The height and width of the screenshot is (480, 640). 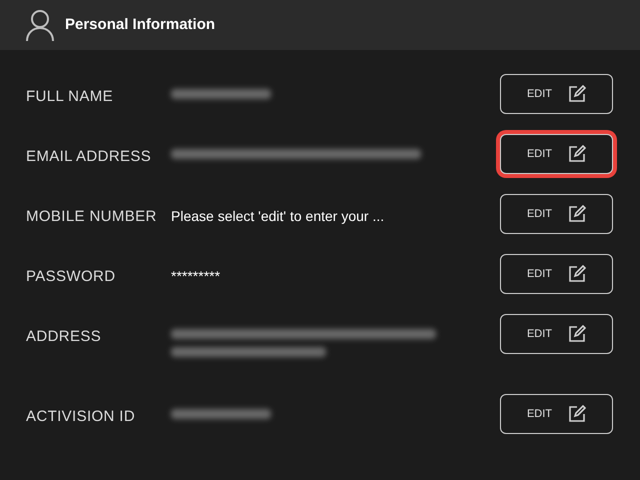 What do you see at coordinates (80, 417) in the screenshot?
I see `field-label: ACTIVISION ID` at bounding box center [80, 417].